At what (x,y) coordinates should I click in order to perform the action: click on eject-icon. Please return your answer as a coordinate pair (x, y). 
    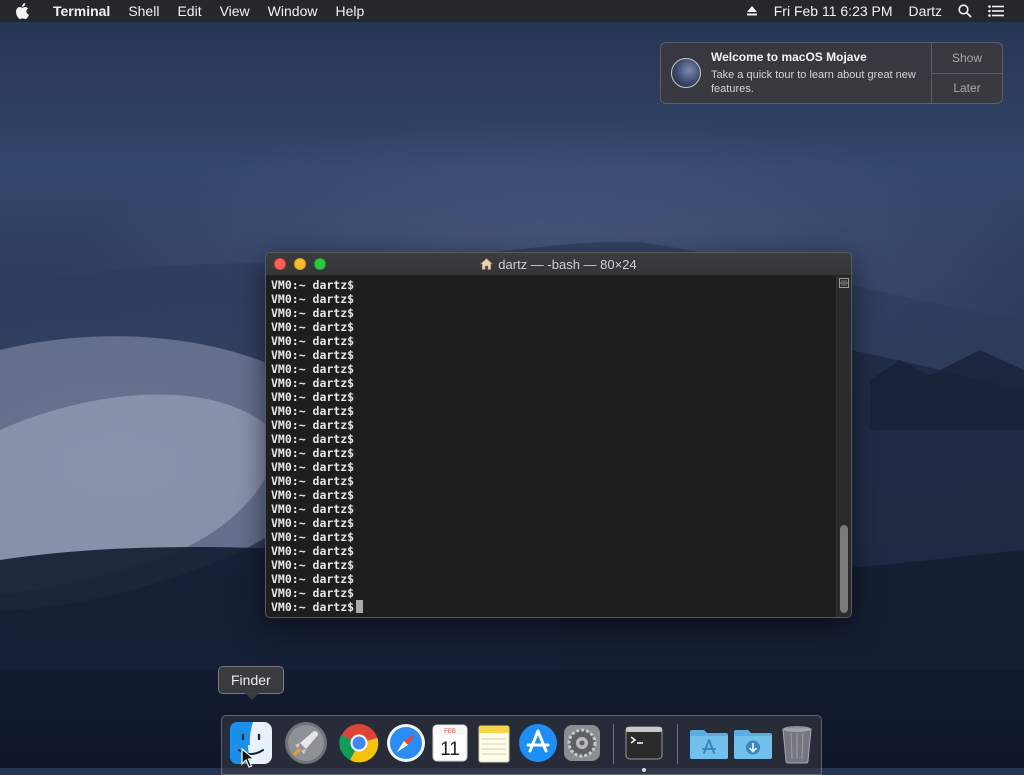
    Looking at the image, I should click on (751, 11).